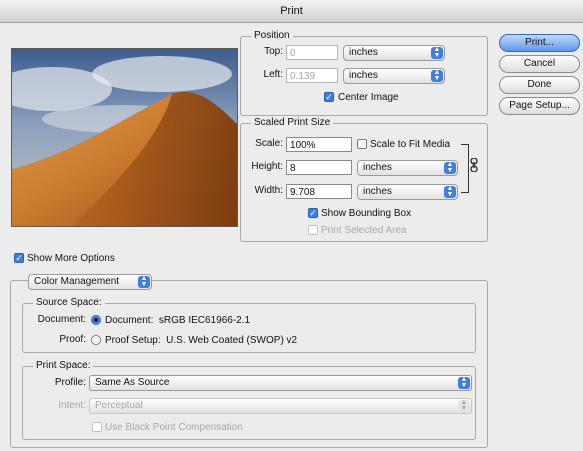 The image size is (583, 451). I want to click on position-title: Position, so click(272, 36).